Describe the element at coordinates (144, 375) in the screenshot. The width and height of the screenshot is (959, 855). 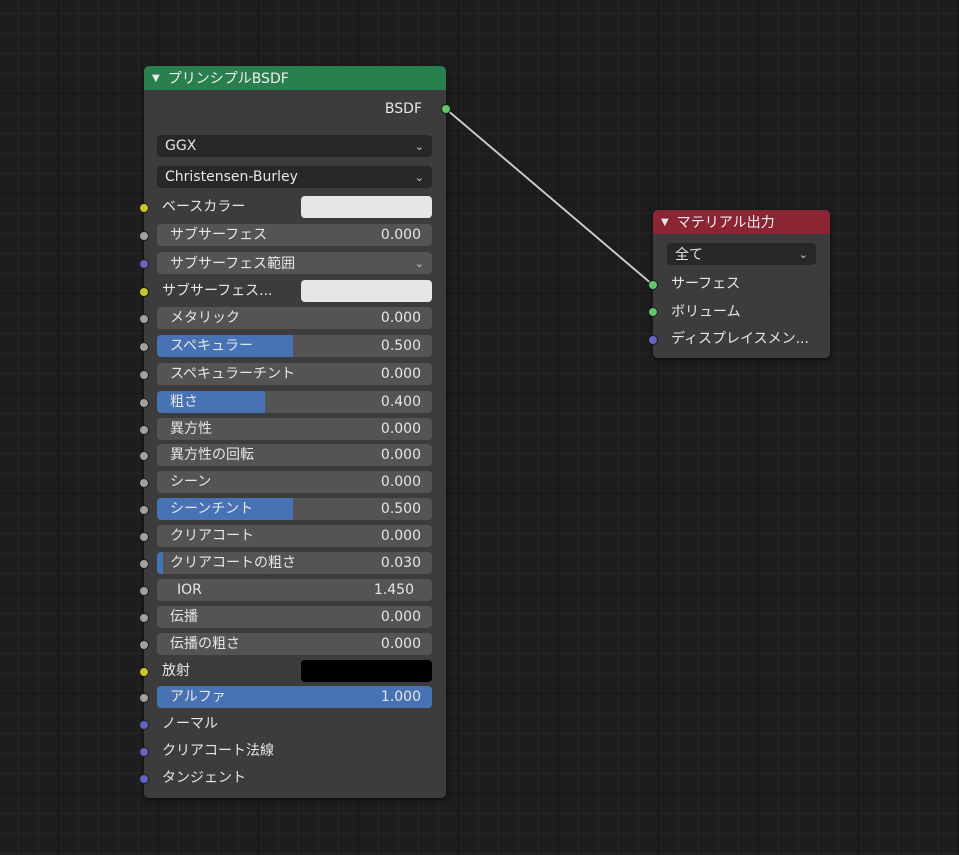
I see `specular-tint-socket` at that location.